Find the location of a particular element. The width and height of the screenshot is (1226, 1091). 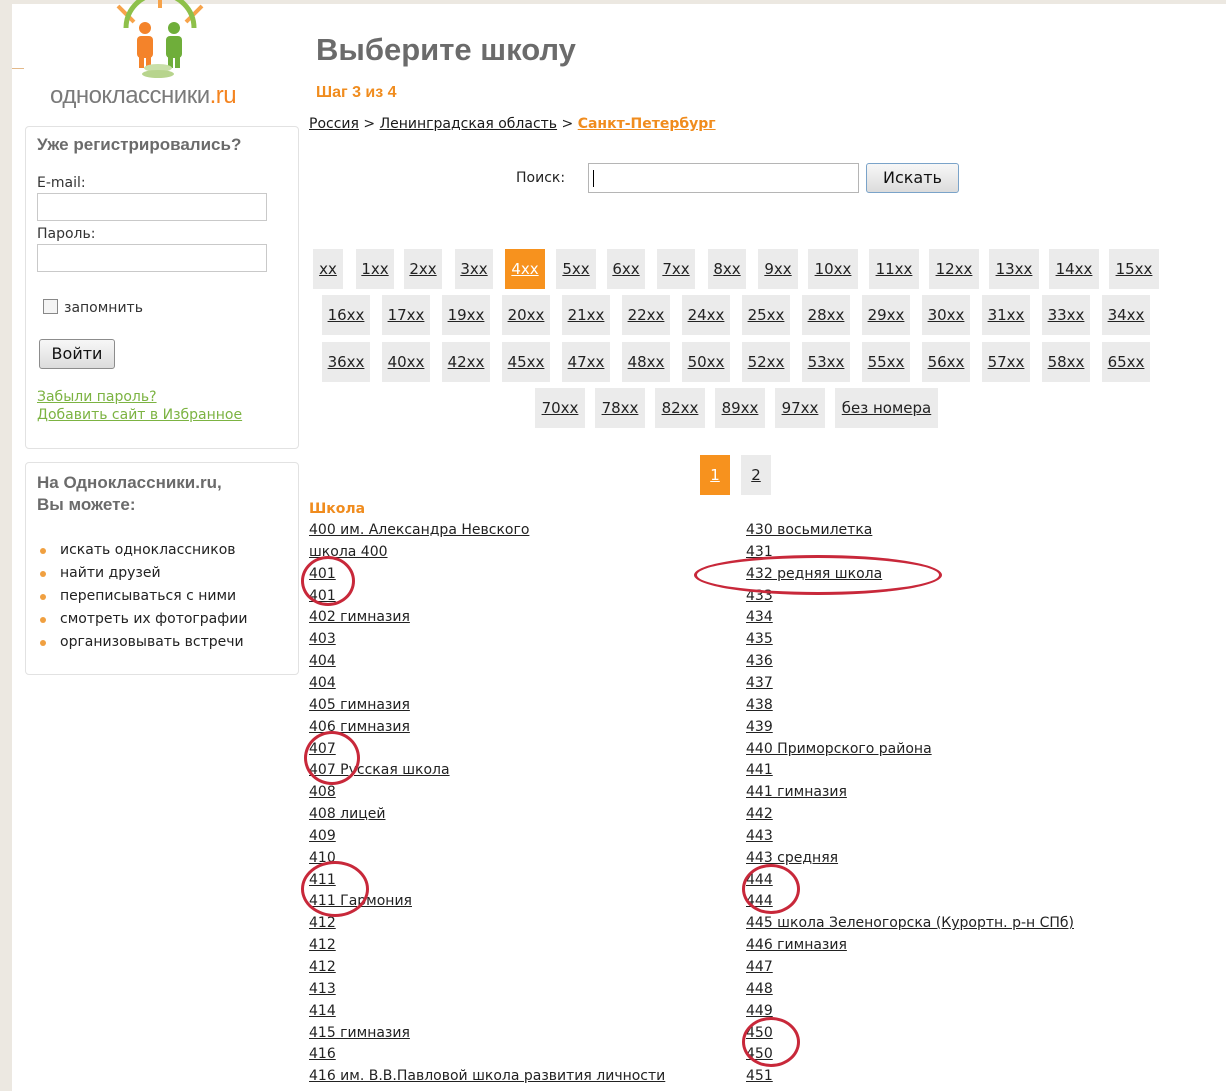

breadcrumb-city: Санкт-Петербург is located at coordinates (647, 124).